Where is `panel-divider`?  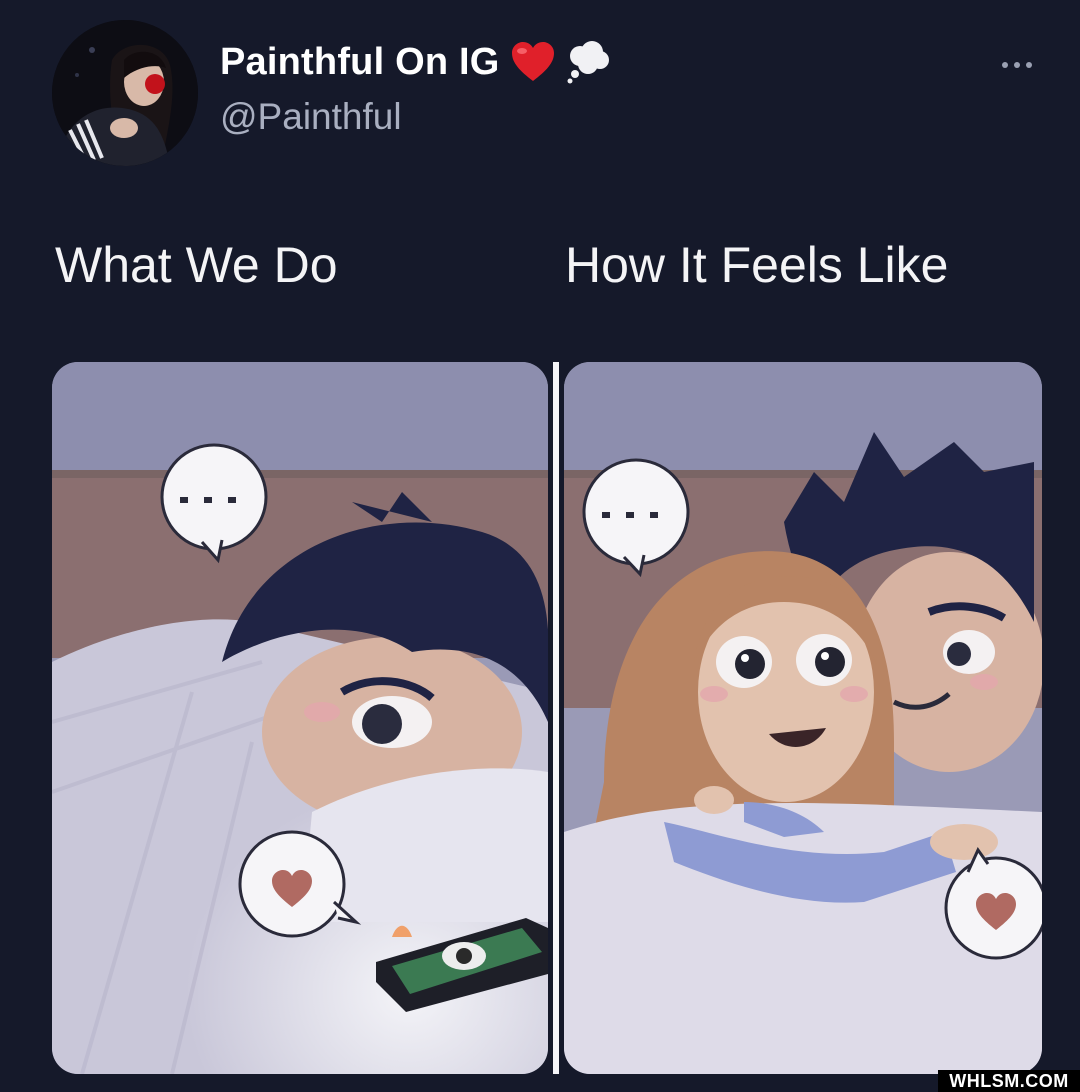 panel-divider is located at coordinates (556, 718).